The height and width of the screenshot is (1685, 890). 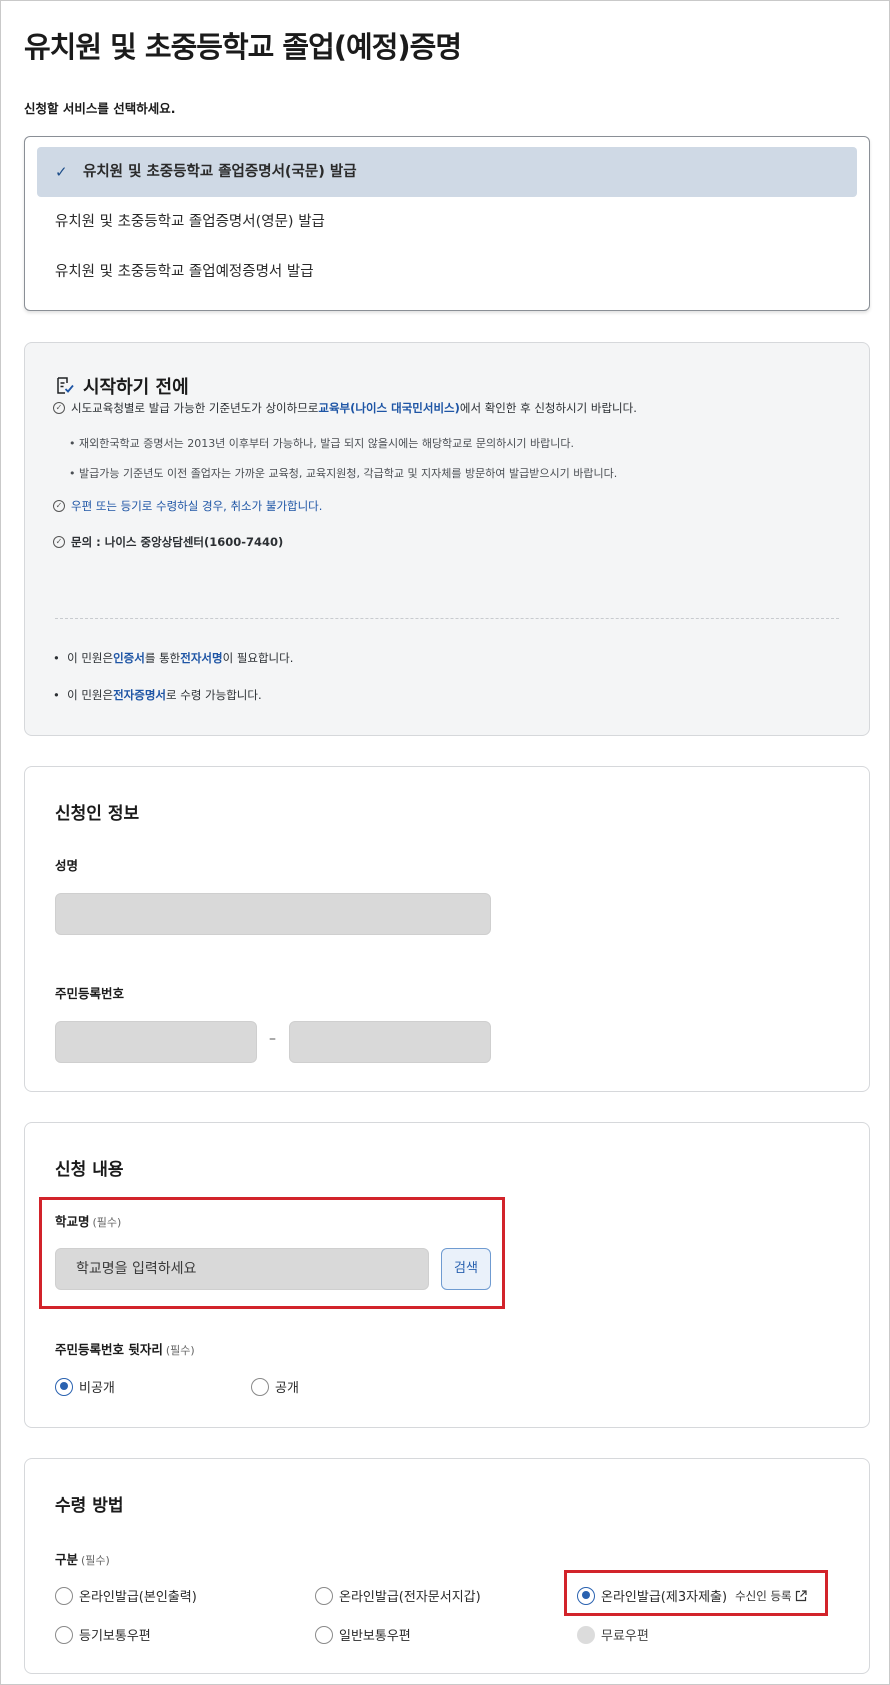 I want to click on receipt-type-label: 구분 (필수), so click(x=82, y=1559).